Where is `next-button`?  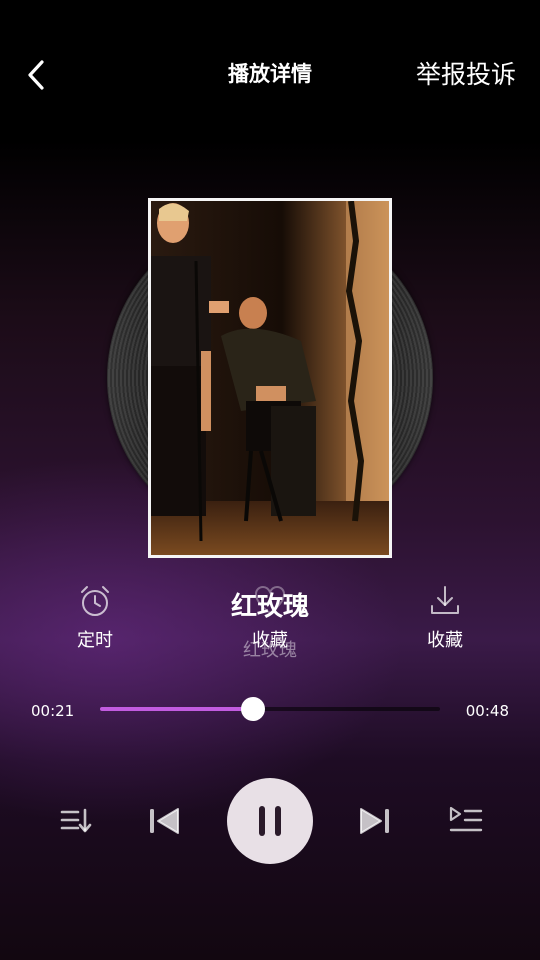
next-button is located at coordinates (375, 821).